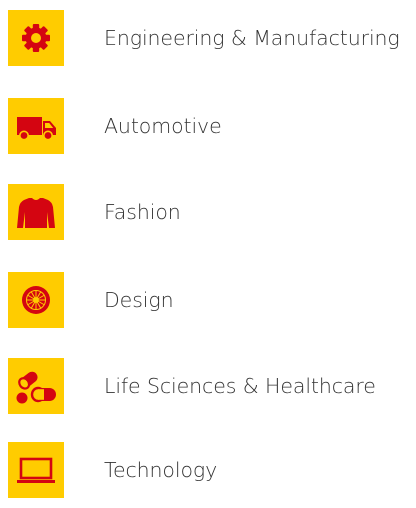 The width and height of the screenshot is (416, 508). I want to click on industry-label: Design, so click(139, 299).